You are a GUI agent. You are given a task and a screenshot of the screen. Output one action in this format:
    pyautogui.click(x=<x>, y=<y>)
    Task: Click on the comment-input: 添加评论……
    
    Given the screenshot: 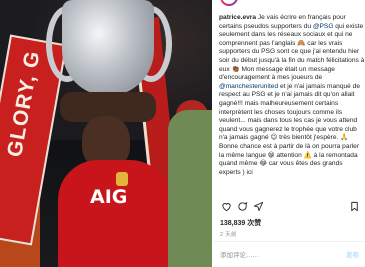 What is the action you would take?
    pyautogui.click(x=239, y=254)
    